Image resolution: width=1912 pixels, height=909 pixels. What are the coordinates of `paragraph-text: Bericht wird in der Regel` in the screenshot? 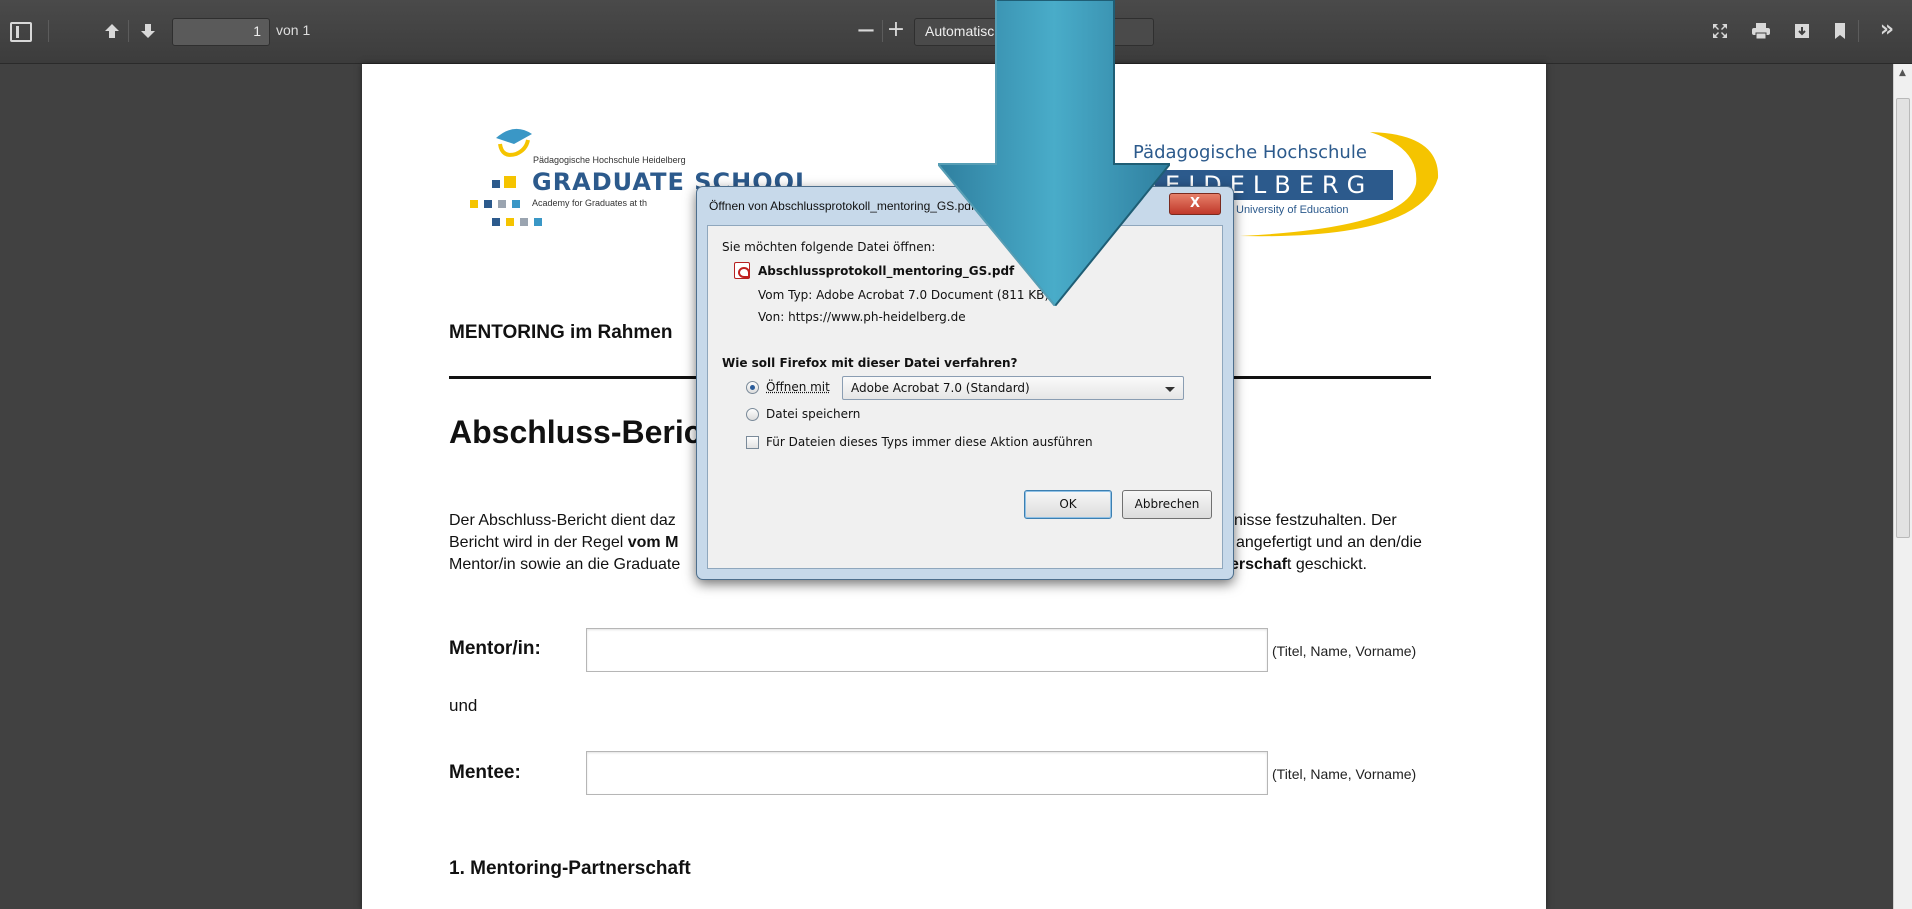 It's located at (538, 542).